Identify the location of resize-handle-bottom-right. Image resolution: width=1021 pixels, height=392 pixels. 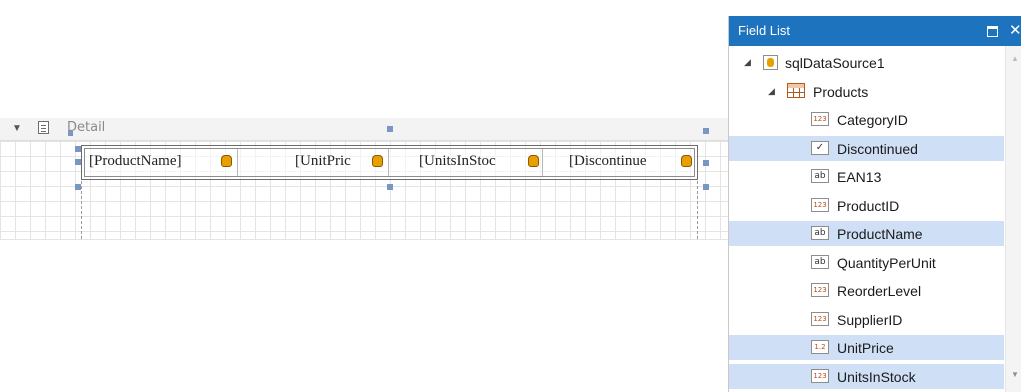
(706, 187).